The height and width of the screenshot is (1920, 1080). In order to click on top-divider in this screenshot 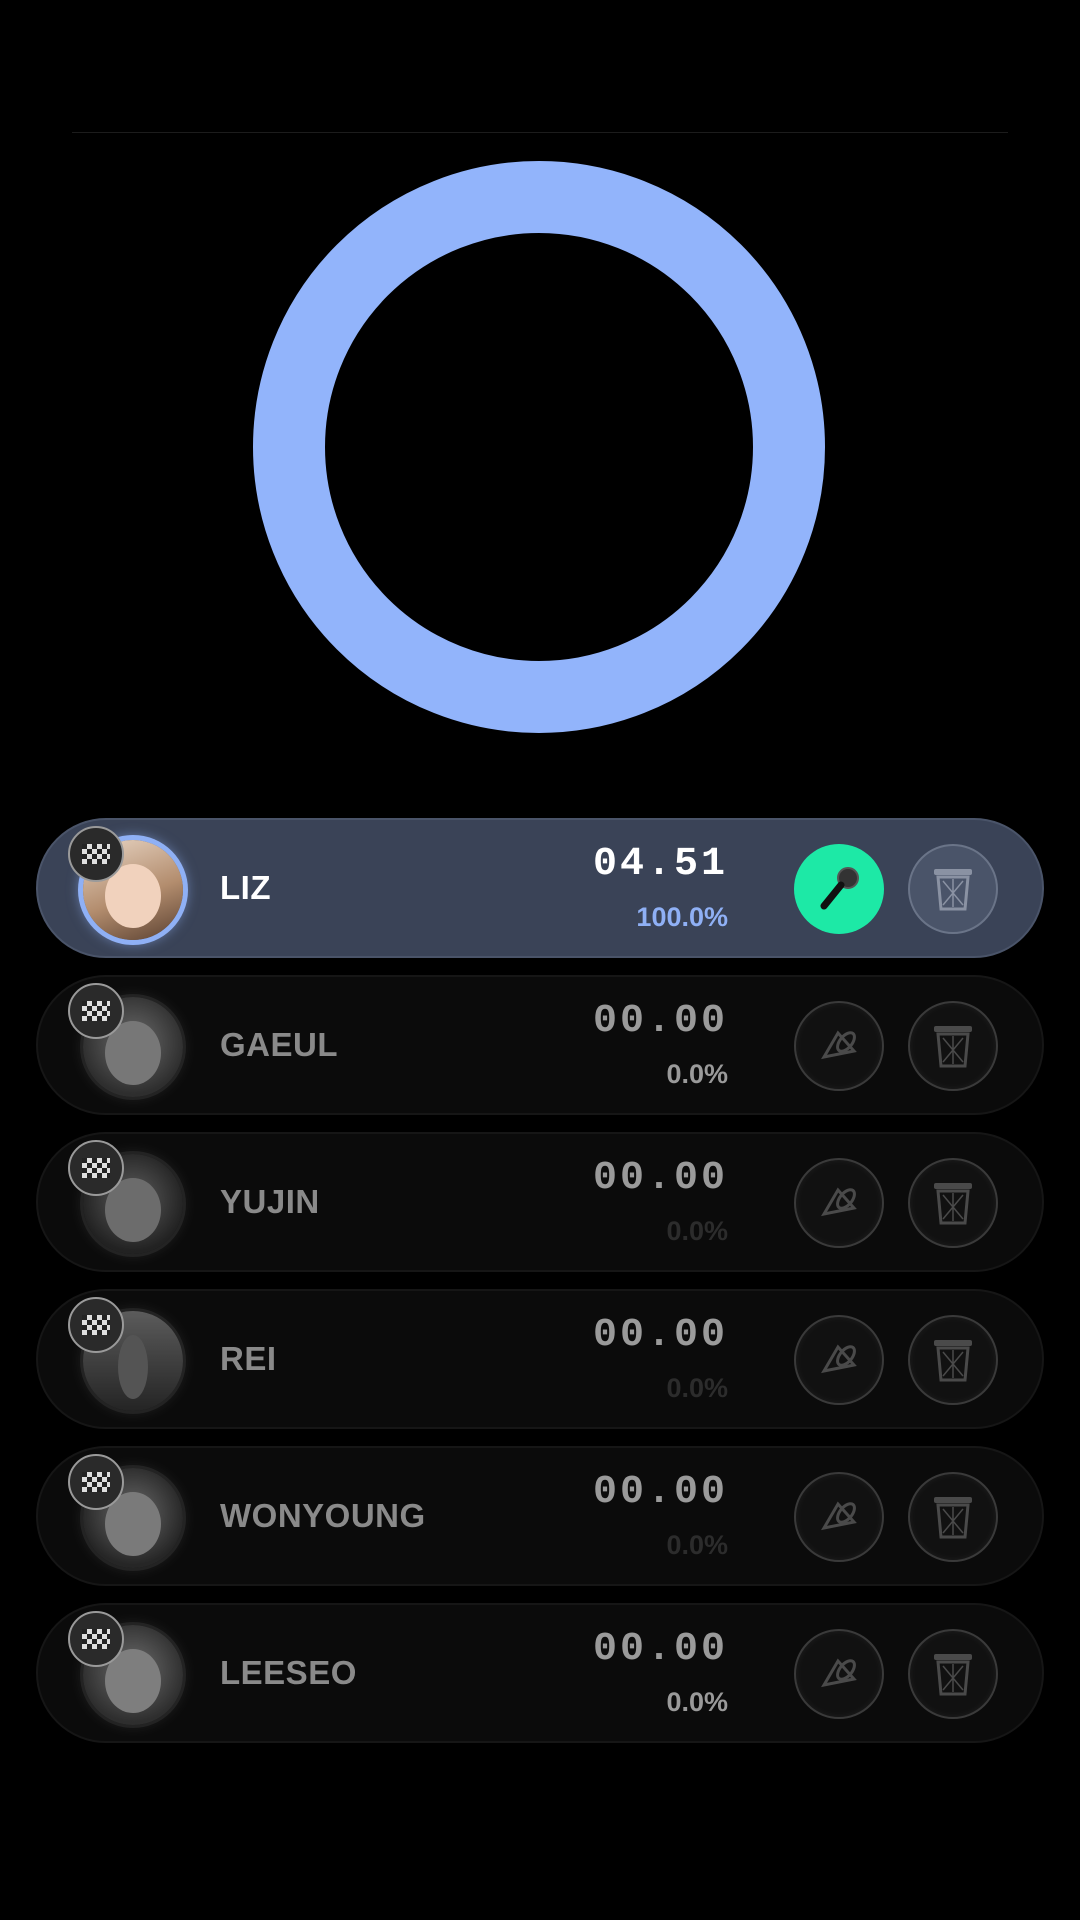, I will do `click(540, 132)`.